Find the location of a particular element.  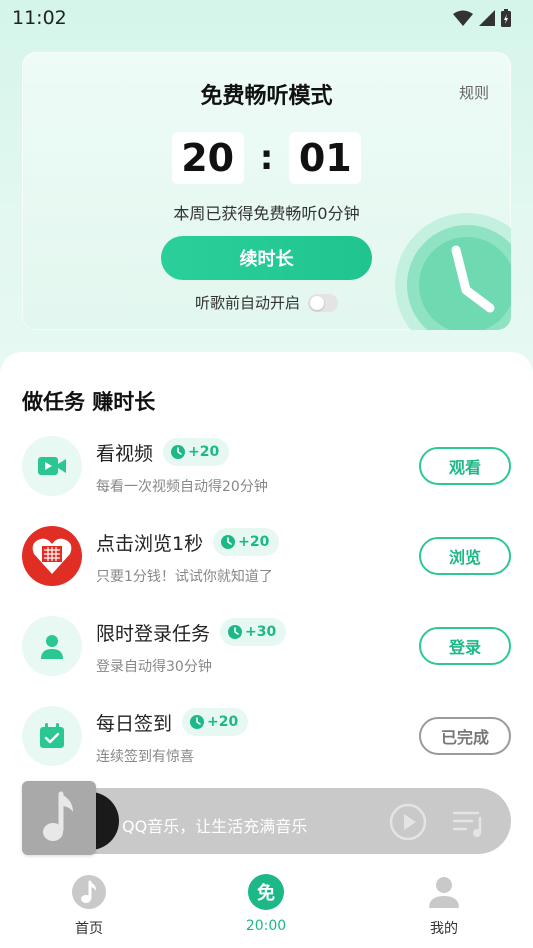

weekly-earned-text: 本周已获得免费畅听0分钟 is located at coordinates (266, 213).